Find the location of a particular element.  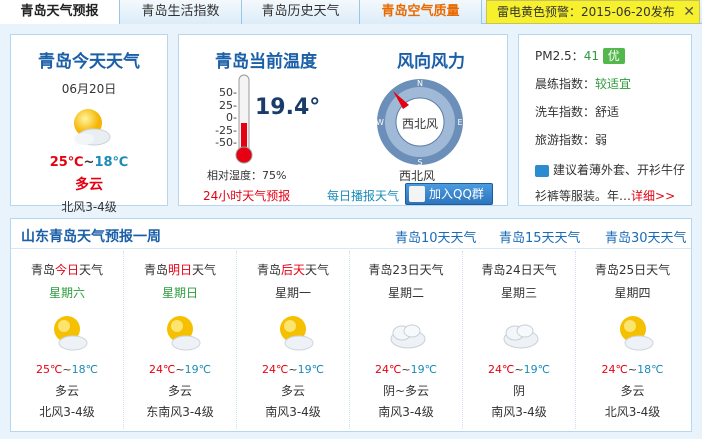

hourly-forecast-link: 24小时天气预报 is located at coordinates (246, 195).